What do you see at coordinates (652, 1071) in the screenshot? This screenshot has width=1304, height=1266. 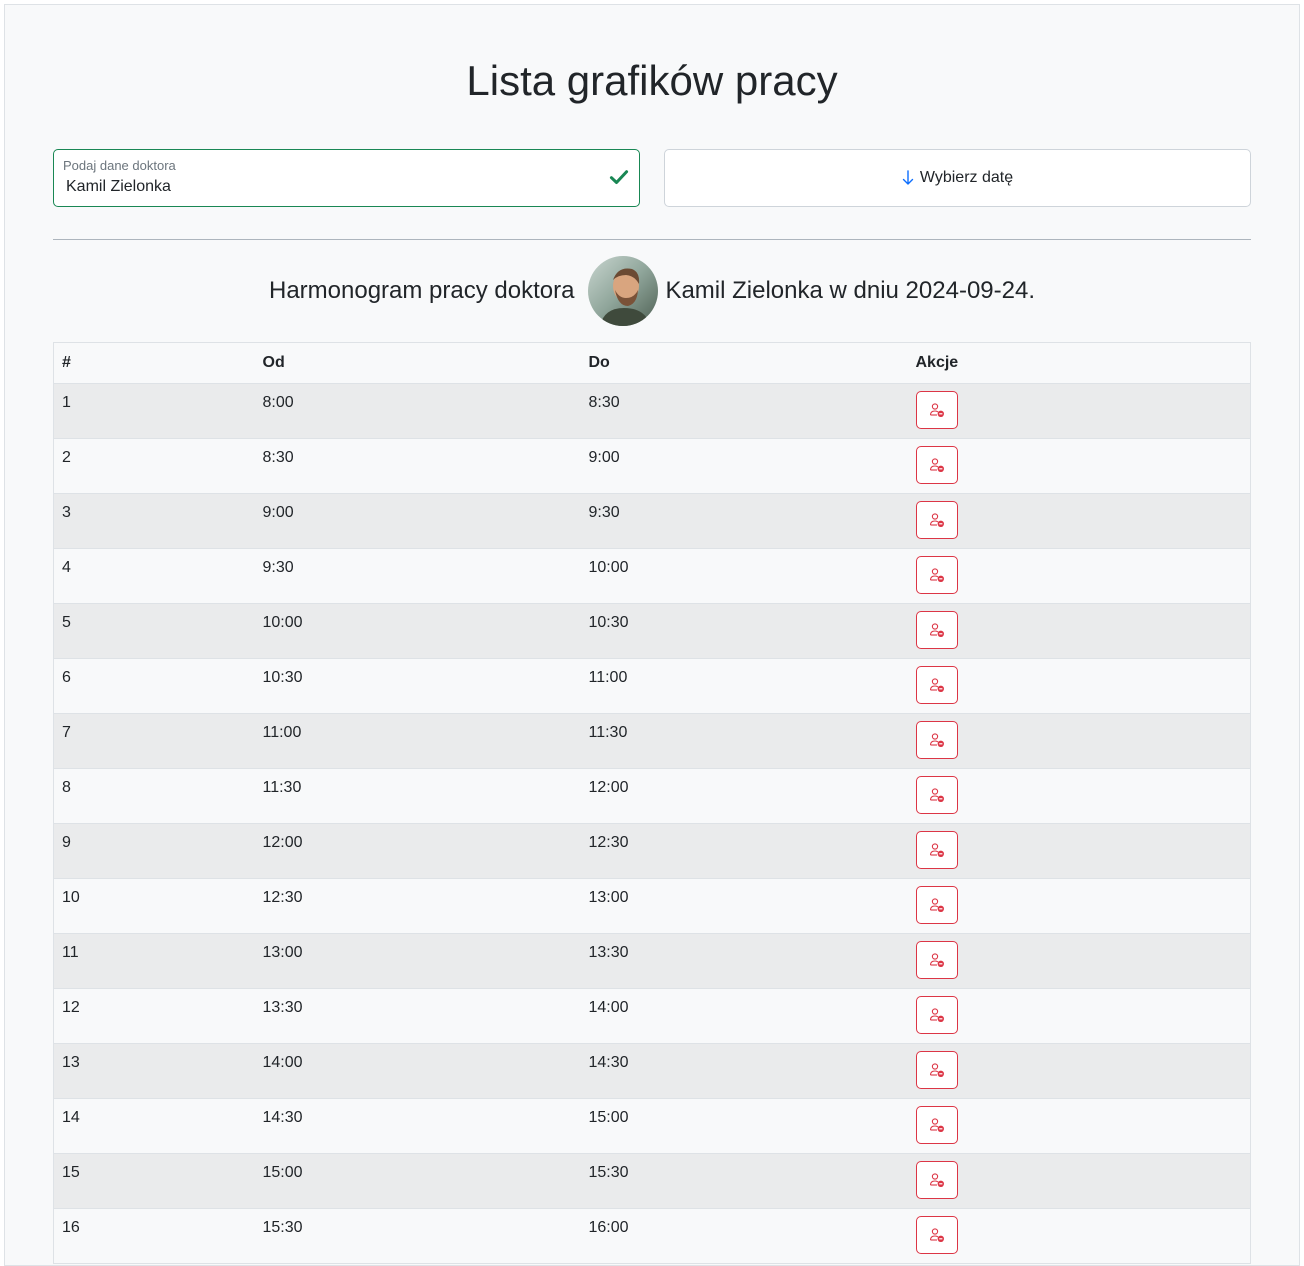 I see `table-row: 13 14:00 14:30` at bounding box center [652, 1071].